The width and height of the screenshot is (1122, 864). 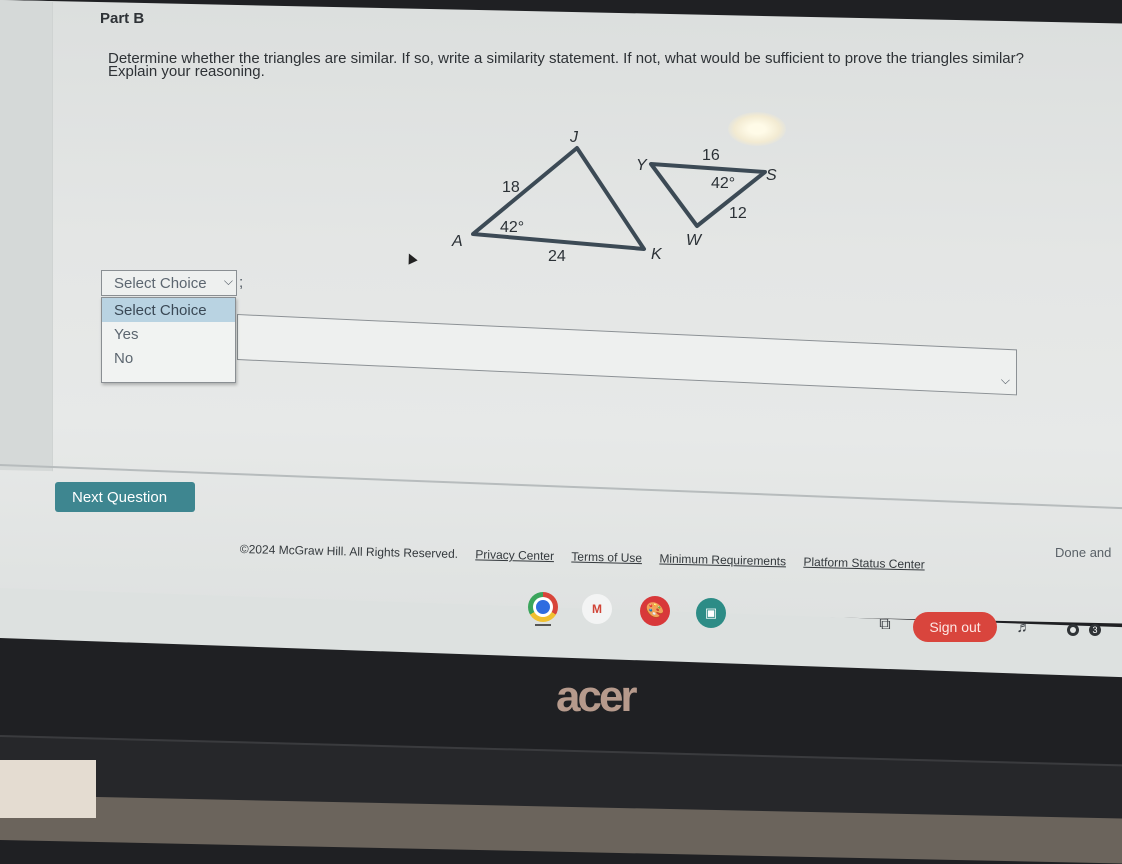 What do you see at coordinates (168, 334) in the screenshot?
I see `option-yes: Yes` at bounding box center [168, 334].